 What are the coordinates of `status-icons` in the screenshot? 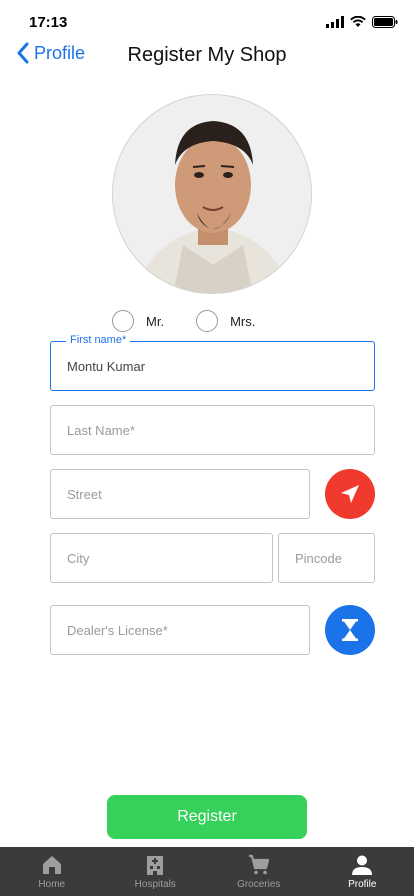 It's located at (362, 22).